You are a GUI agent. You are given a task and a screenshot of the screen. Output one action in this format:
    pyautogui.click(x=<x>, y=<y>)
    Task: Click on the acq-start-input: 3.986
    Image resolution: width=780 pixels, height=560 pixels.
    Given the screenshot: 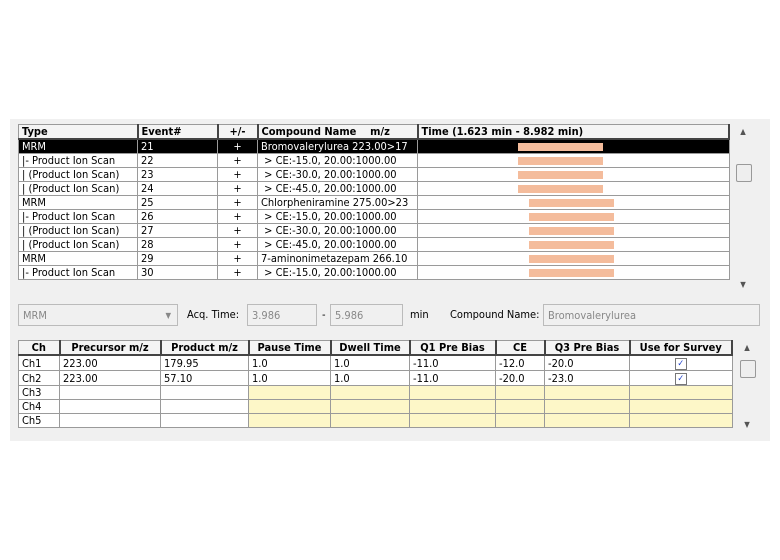 What is the action you would take?
    pyautogui.click(x=282, y=315)
    